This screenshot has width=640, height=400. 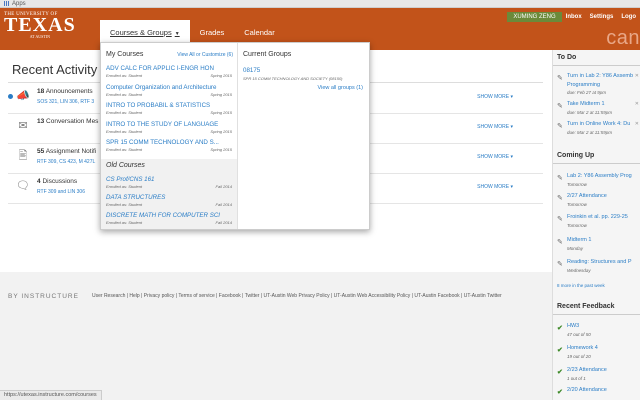 I want to click on more-in-past-week-link: 8 more in the past week, so click(x=581, y=285).